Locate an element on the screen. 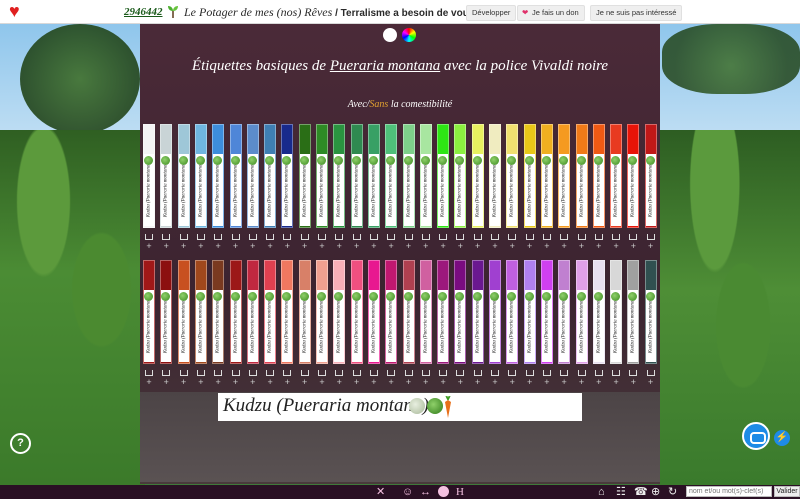 This screenshot has width=800, height=499. heart-icon: ♥ is located at coordinates (14, 11).